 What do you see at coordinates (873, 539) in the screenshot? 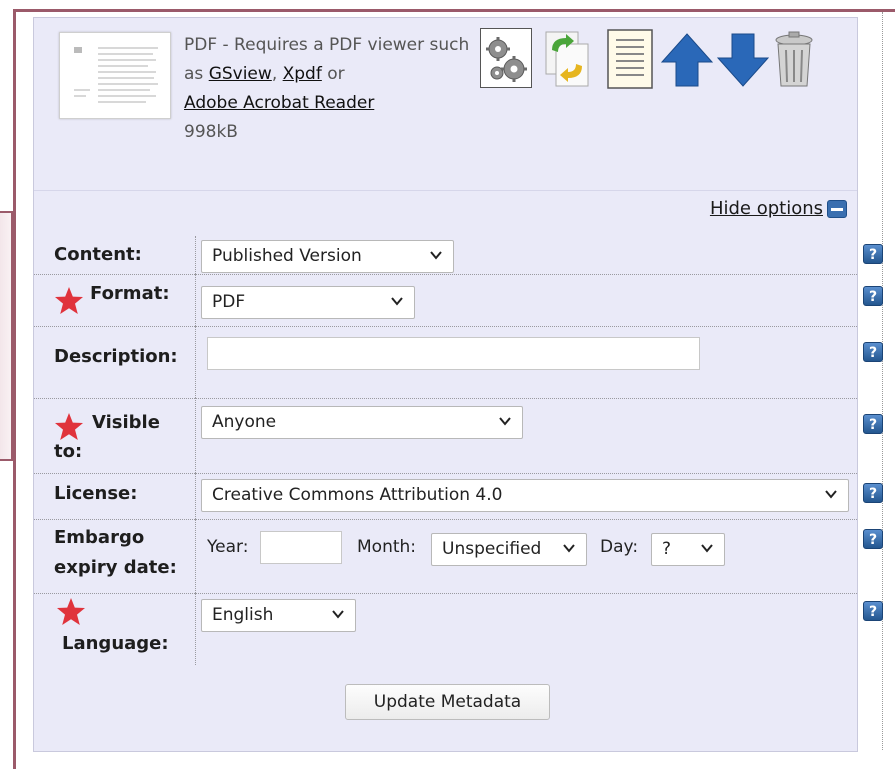
I see `embargo-help-icon: ?` at bounding box center [873, 539].